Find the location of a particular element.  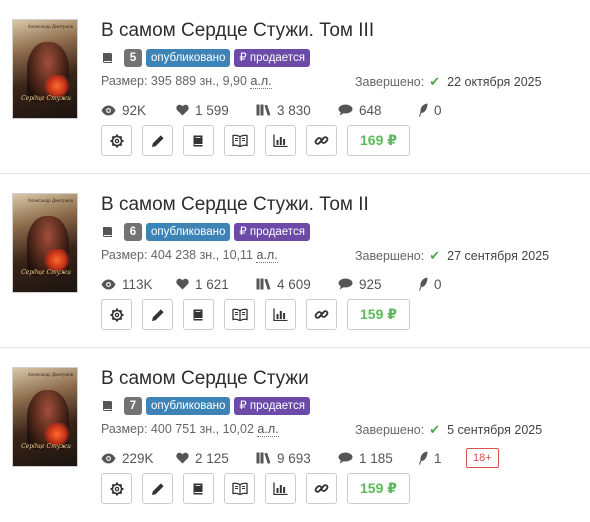

library-stat: 9 693 is located at coordinates (297, 458).